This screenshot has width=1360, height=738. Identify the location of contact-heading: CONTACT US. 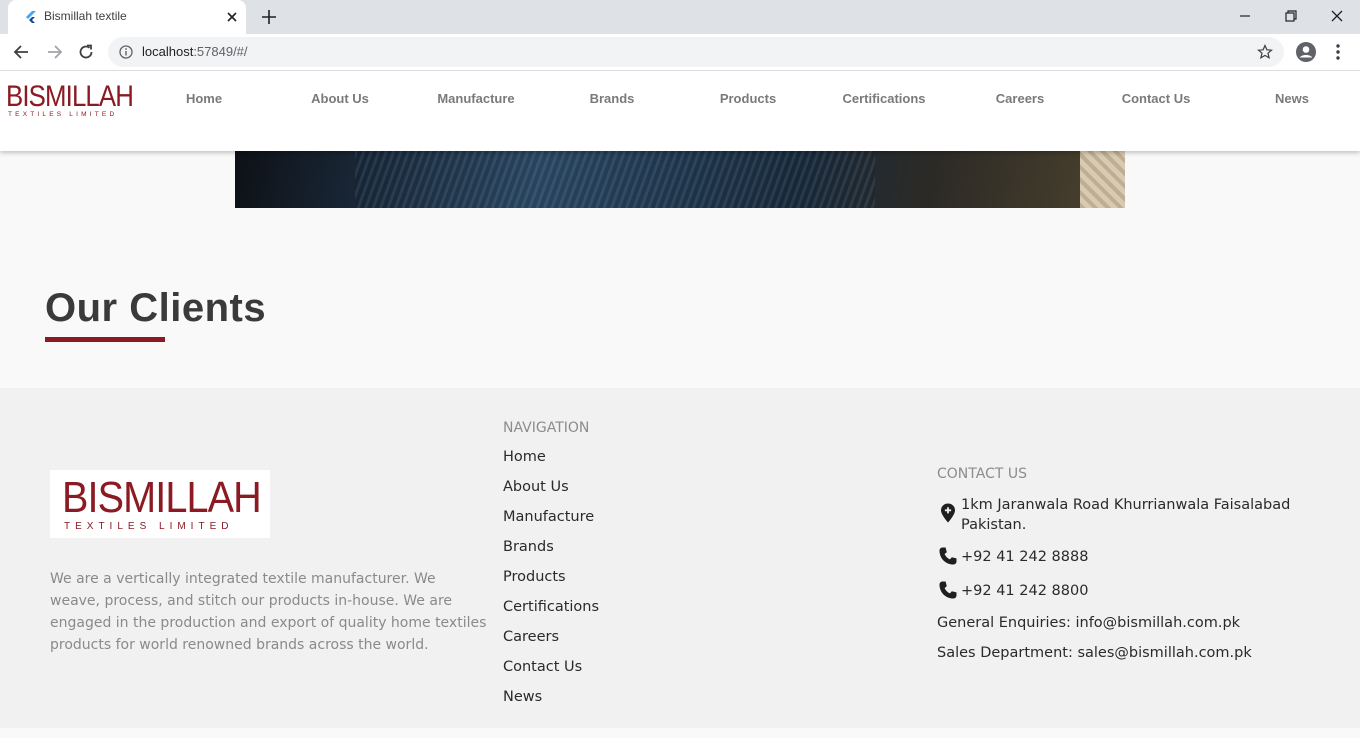
(982, 474).